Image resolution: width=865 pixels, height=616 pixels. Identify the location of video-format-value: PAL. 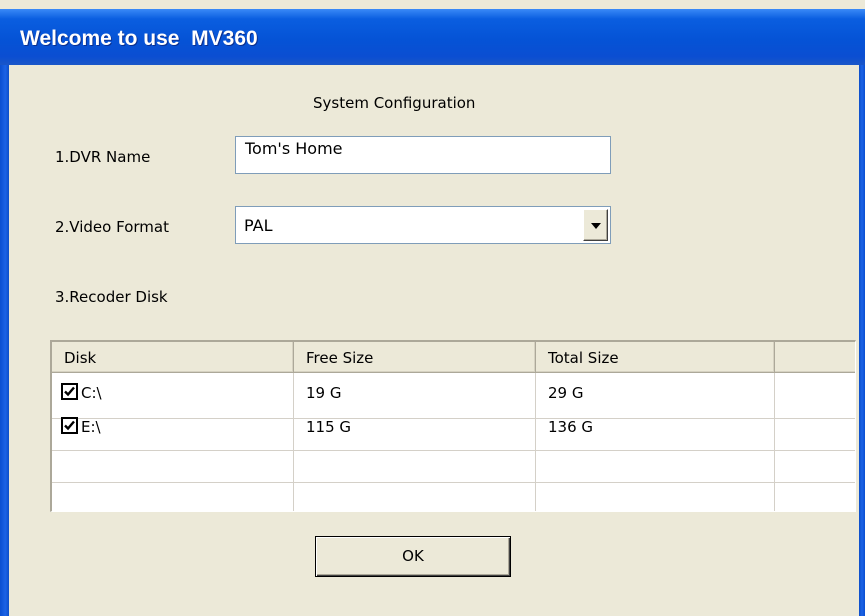
(258, 225).